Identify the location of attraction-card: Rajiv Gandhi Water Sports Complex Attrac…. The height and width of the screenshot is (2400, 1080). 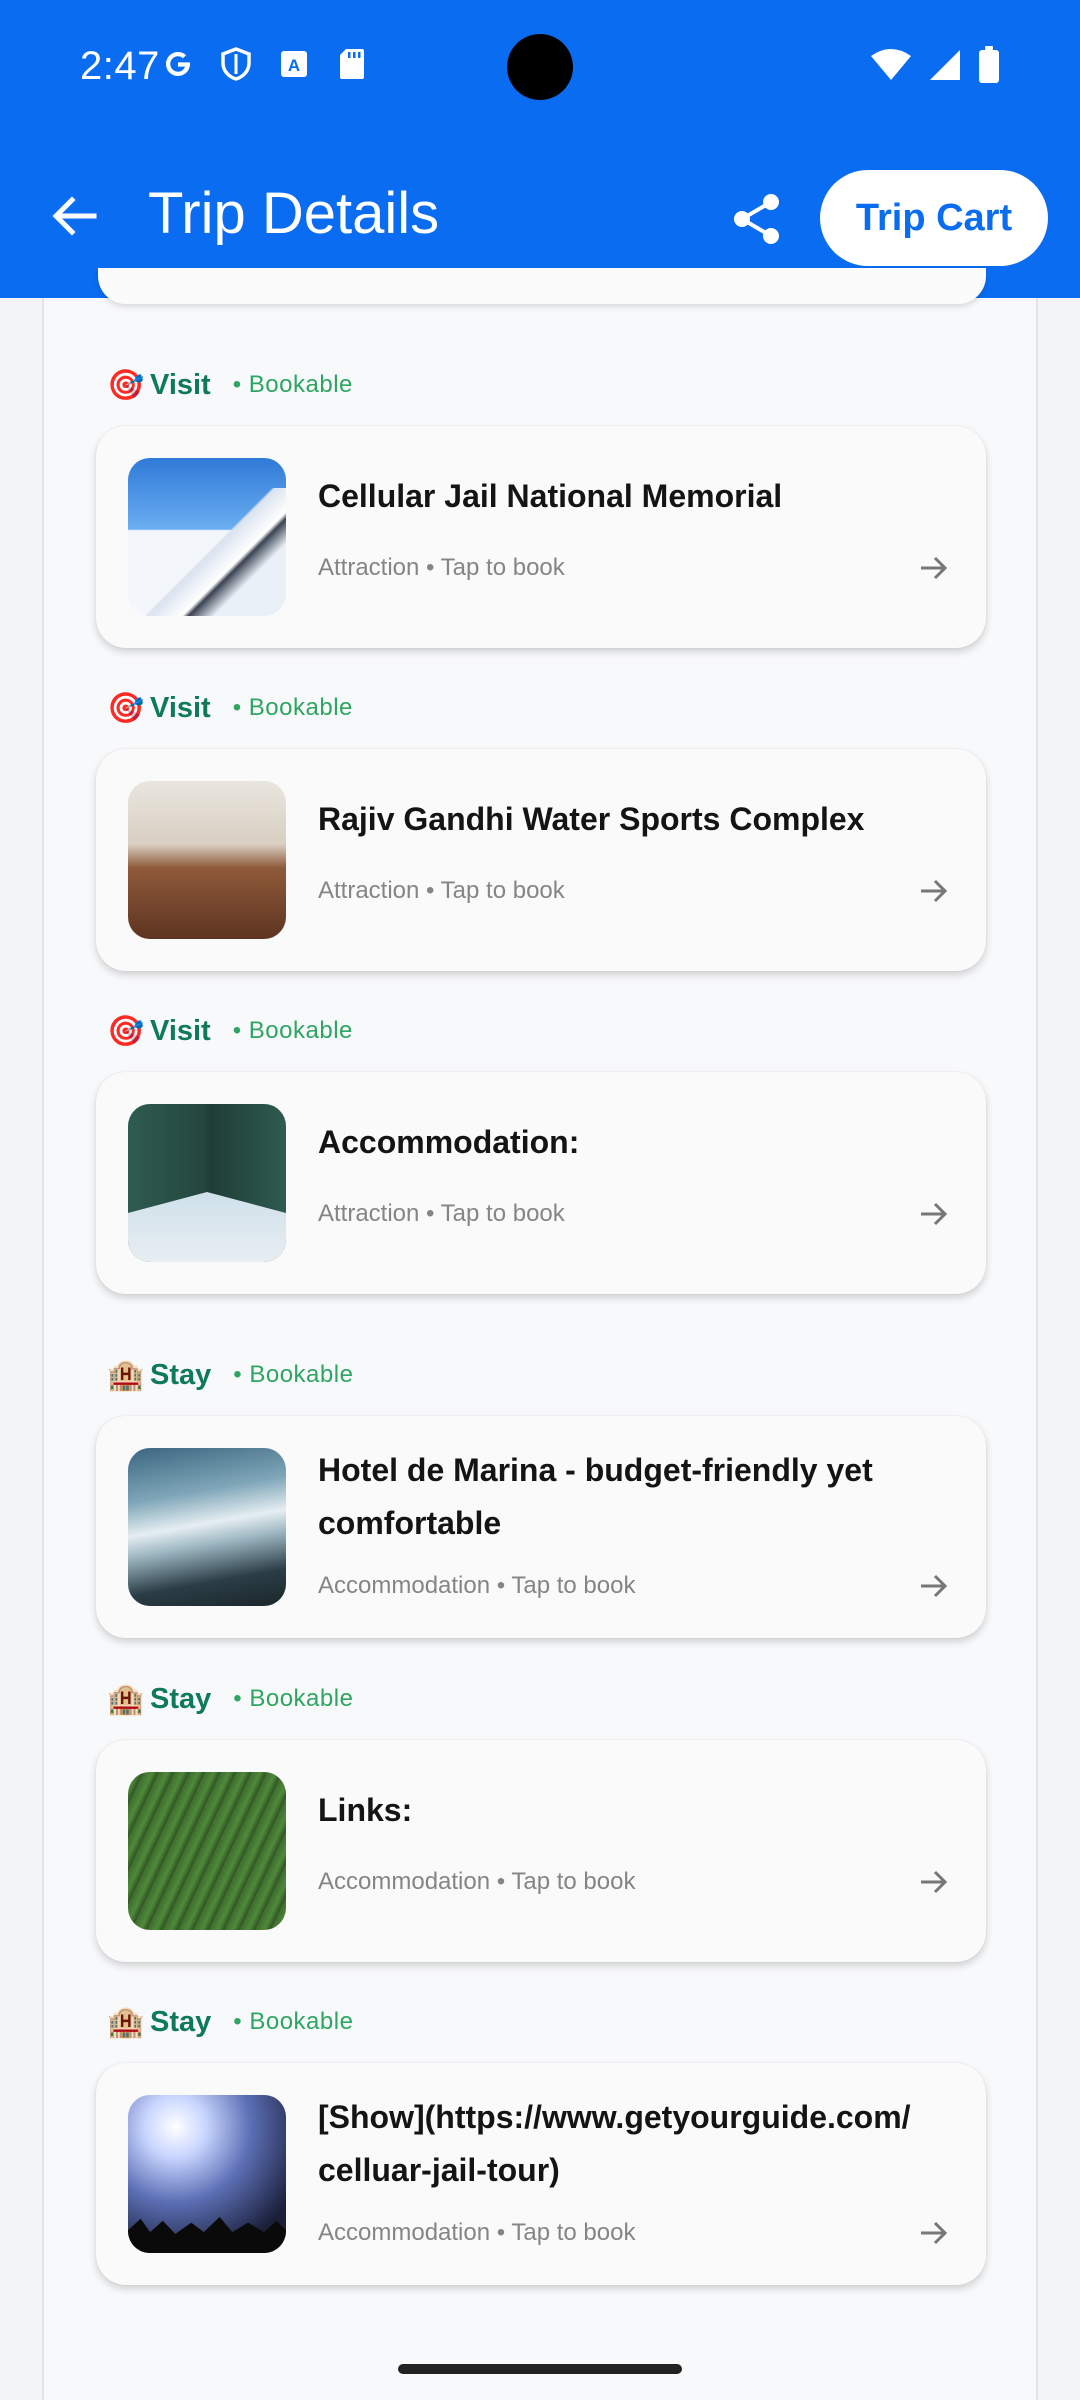
(541, 860).